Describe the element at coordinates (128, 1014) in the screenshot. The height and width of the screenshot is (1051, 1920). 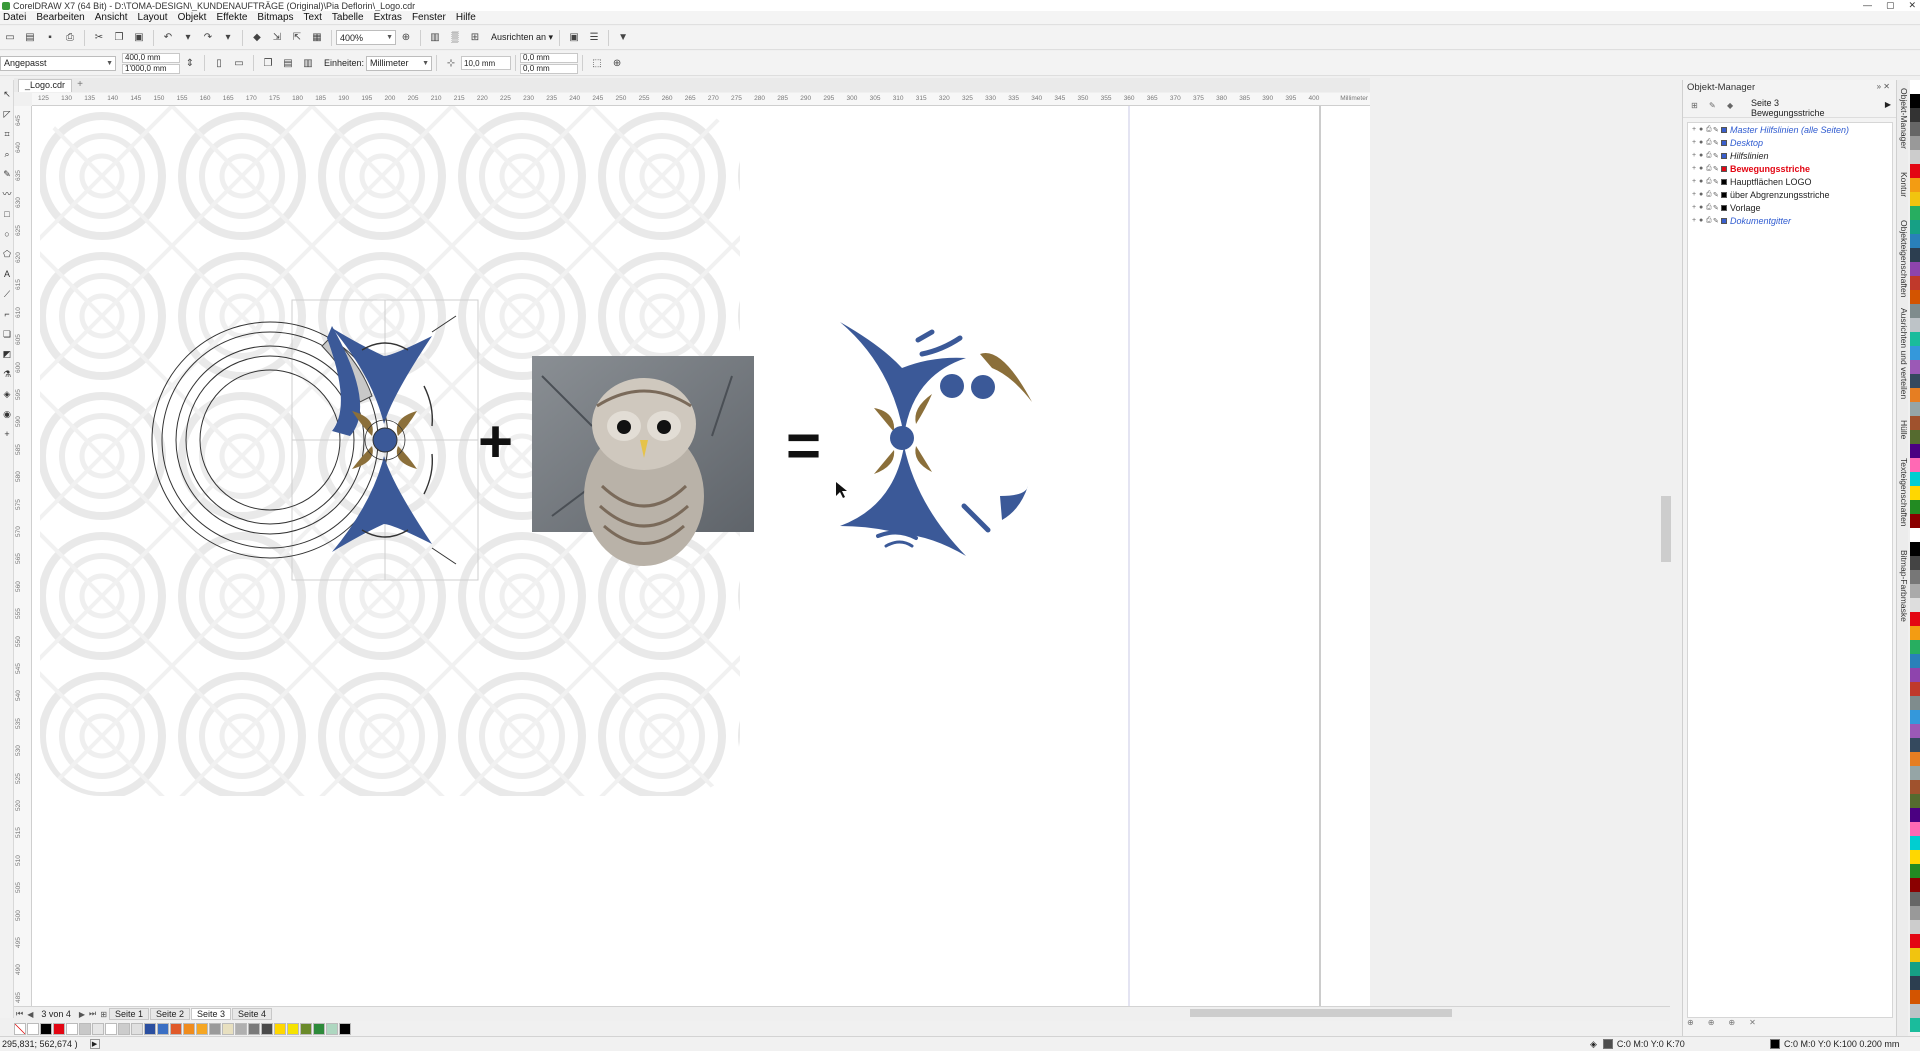
I see `page-tab-1: Seite 1` at that location.